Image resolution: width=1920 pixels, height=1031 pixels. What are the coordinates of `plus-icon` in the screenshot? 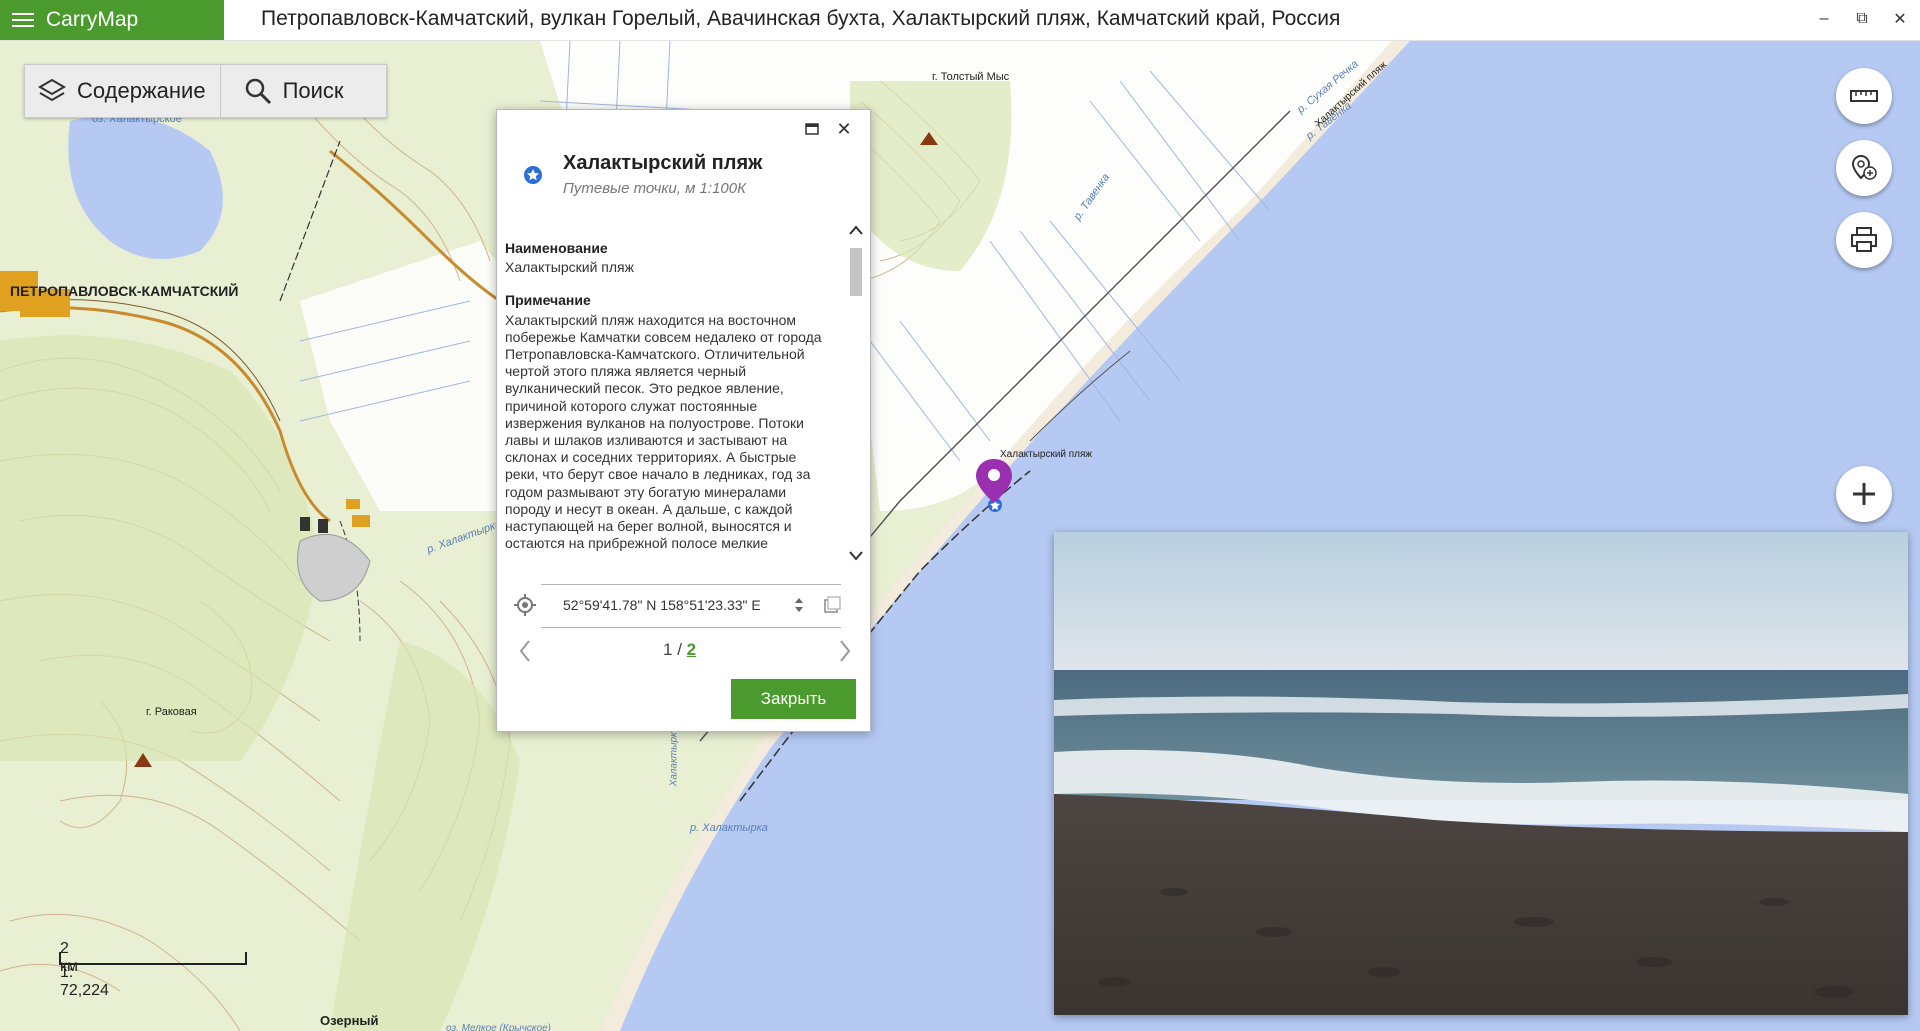 It's located at (1864, 494).